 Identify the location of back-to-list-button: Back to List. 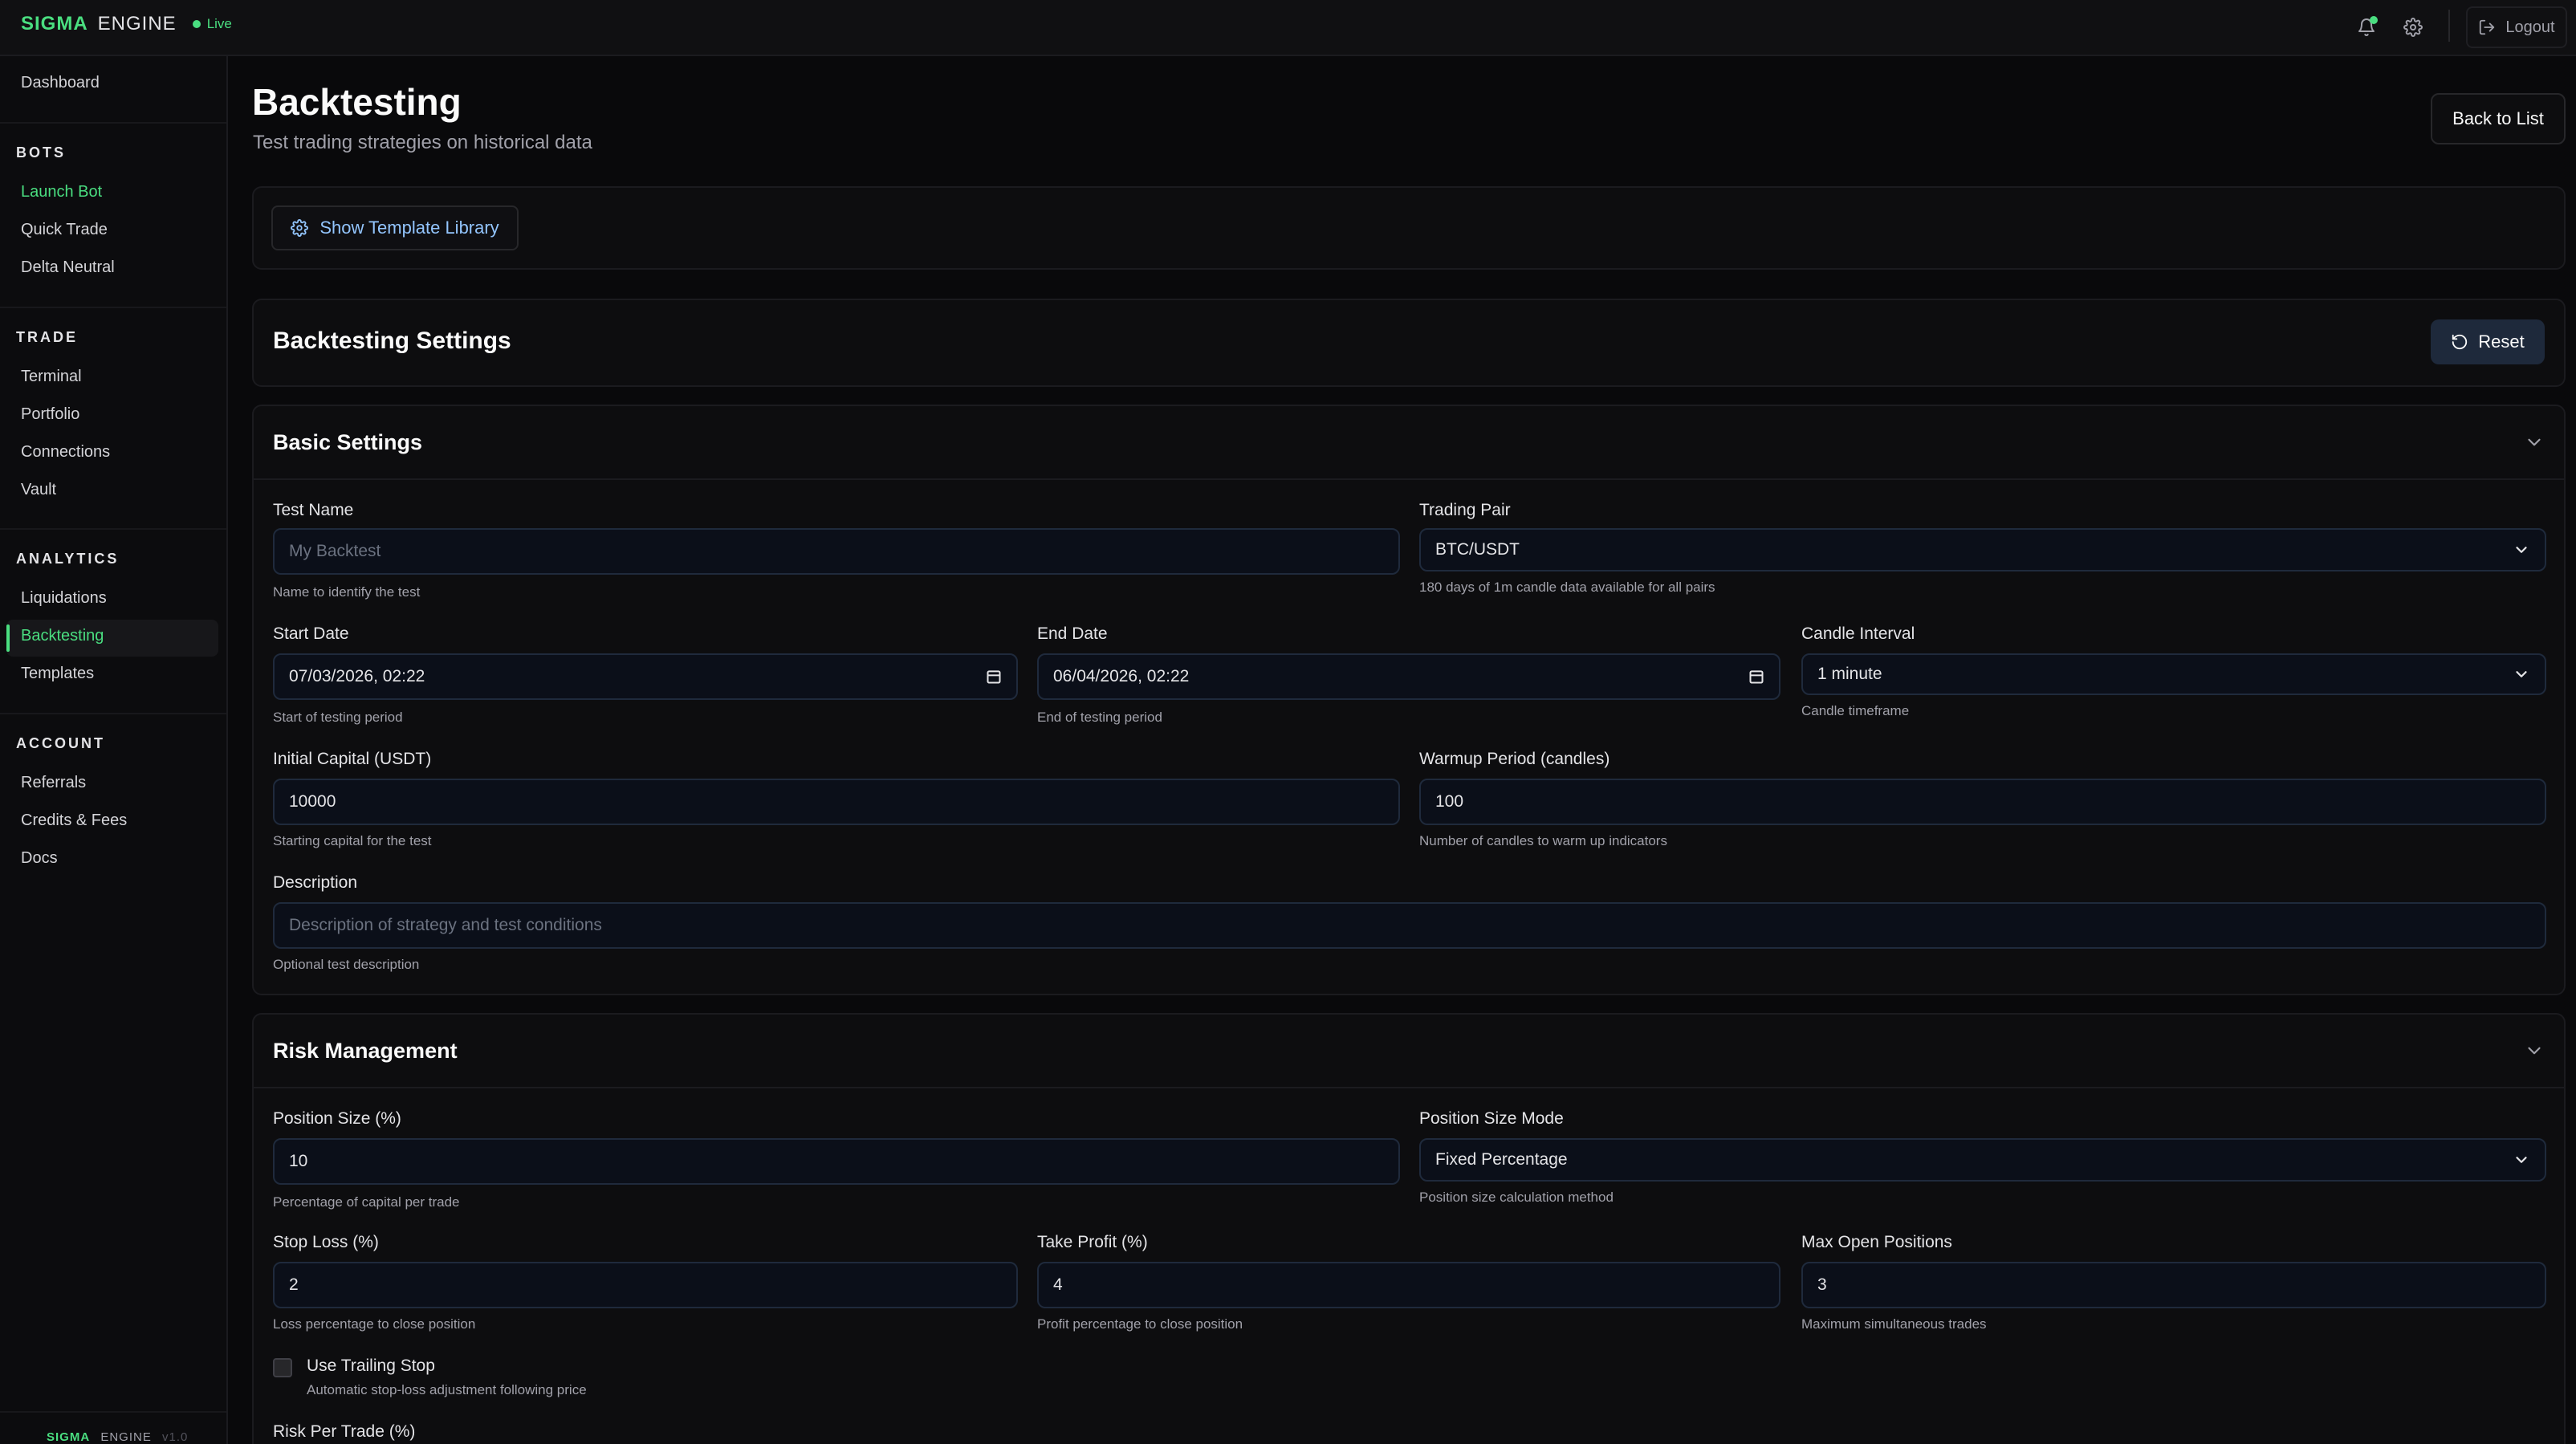
(2498, 118).